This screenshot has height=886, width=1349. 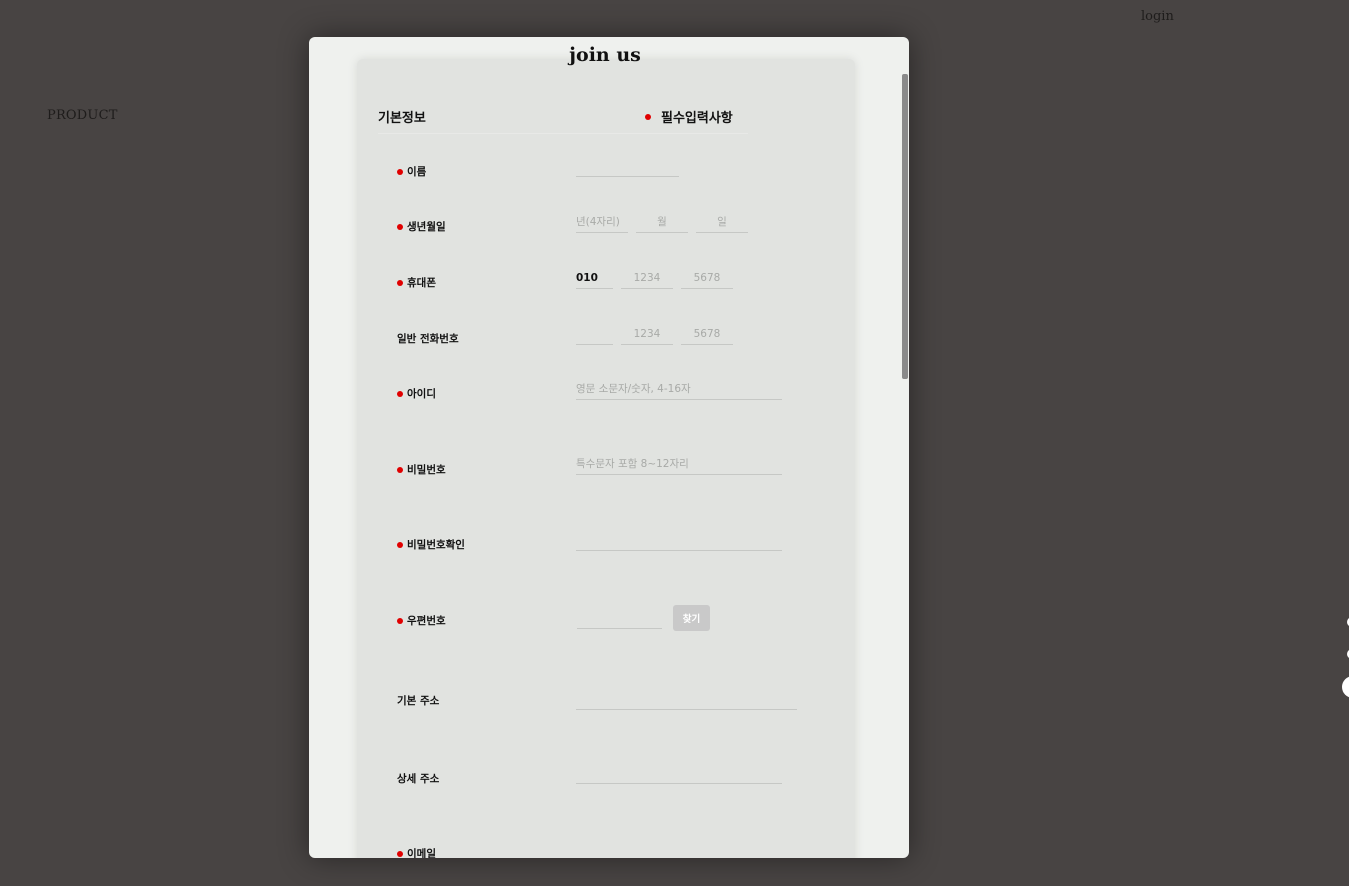 I want to click on required-note-text: 필수입력사항, so click(x=697, y=118).